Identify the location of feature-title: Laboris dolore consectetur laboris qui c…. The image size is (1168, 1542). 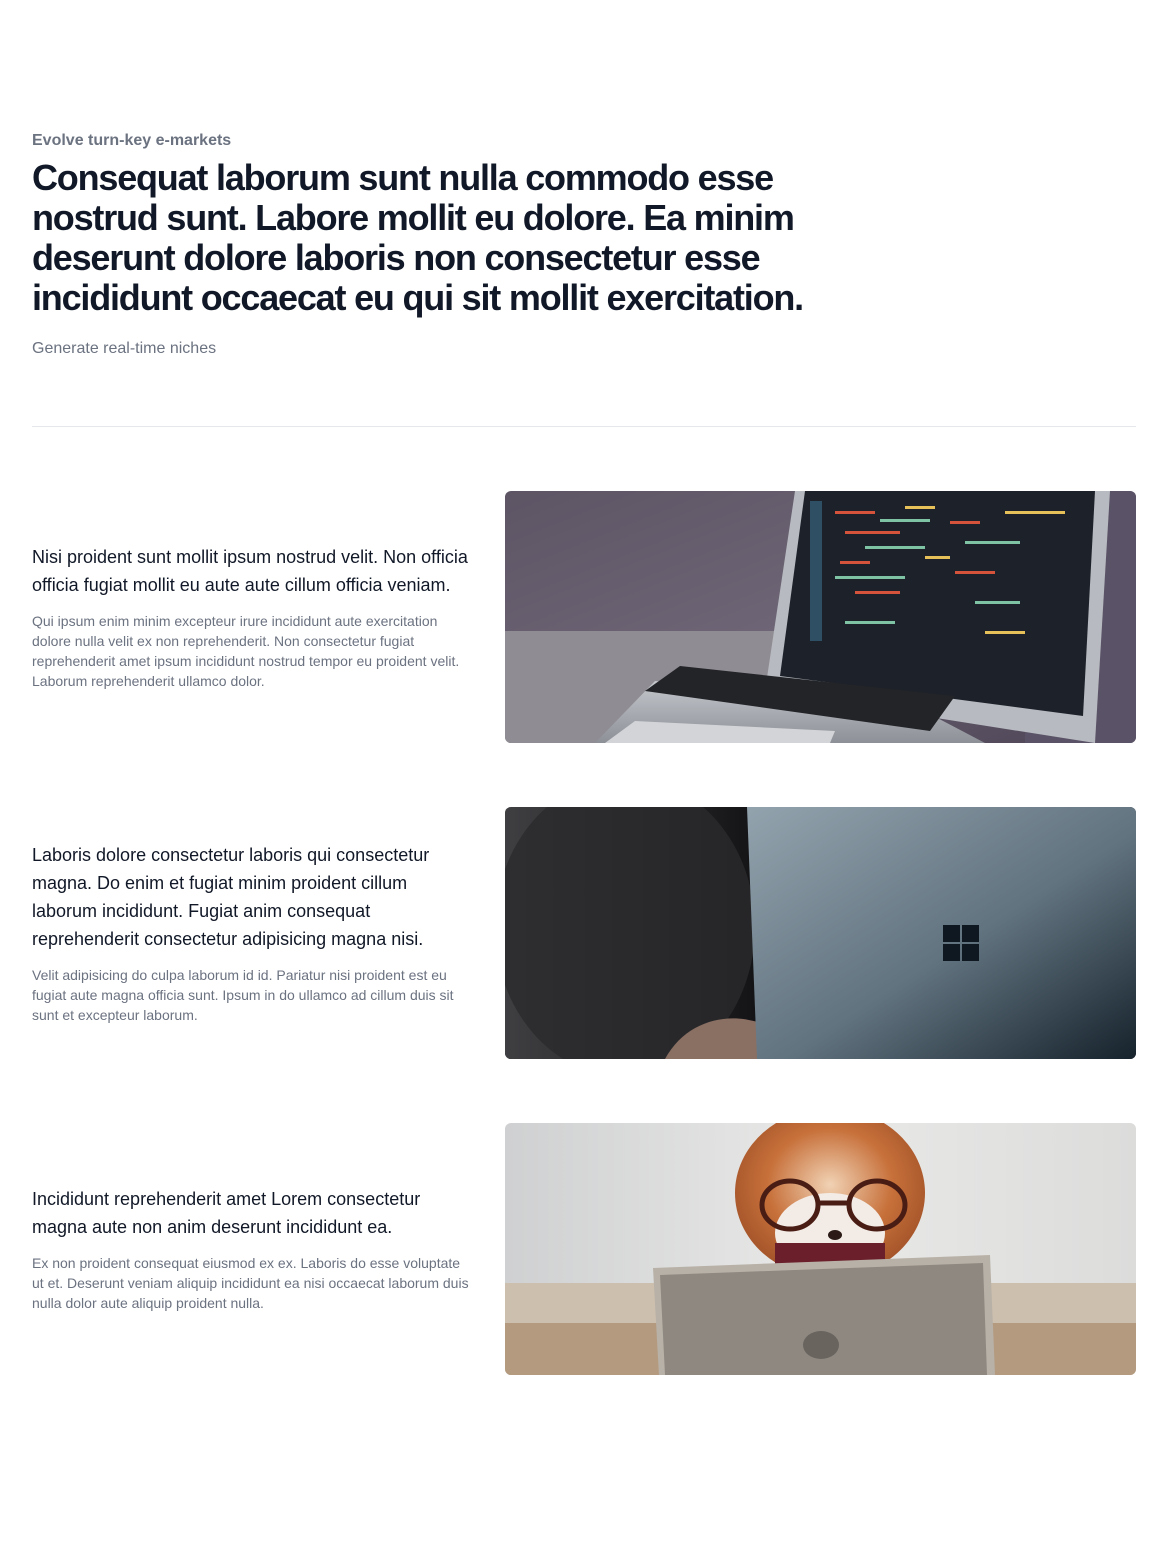
(231, 897).